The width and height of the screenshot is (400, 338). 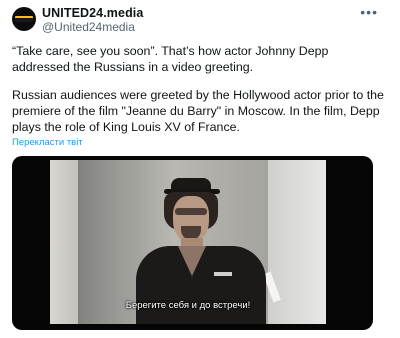 I want to click on more-options-icon: •••, so click(x=369, y=12).